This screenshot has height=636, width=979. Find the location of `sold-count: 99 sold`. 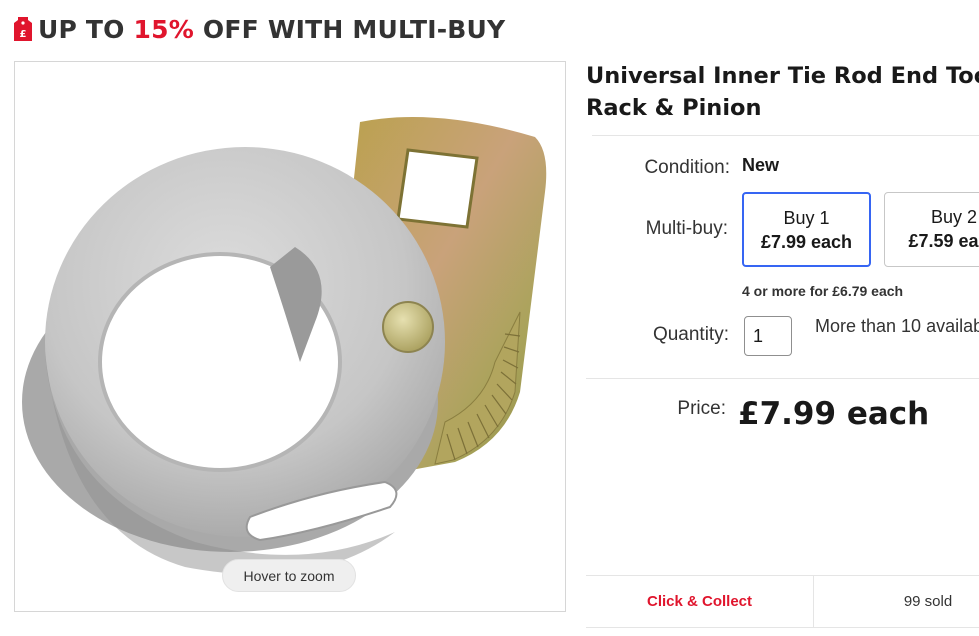

sold-count: 99 sold is located at coordinates (928, 601).